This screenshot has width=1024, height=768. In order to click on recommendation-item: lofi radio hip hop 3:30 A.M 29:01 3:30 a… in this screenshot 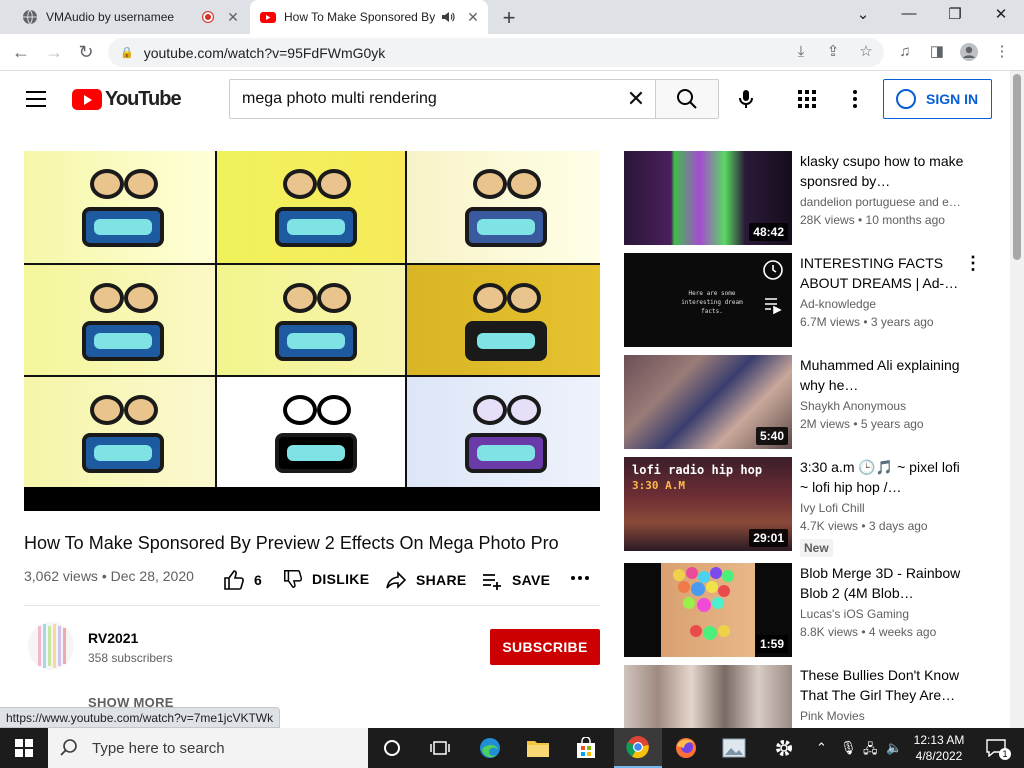, I will do `click(804, 507)`.